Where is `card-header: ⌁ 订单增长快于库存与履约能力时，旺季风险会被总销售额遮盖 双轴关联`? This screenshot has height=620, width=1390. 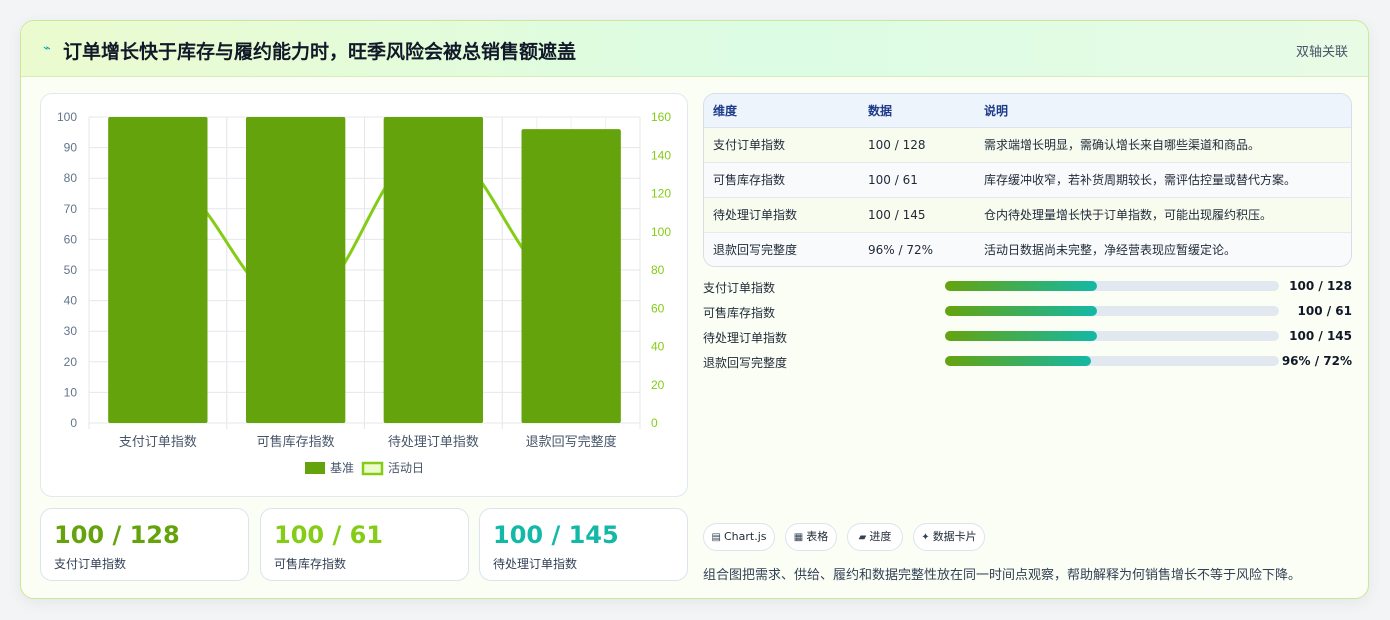
card-header: ⌁ 订单增长快于库存与履约能力时，旺季风险会被总销售额遮盖 双轴关联 is located at coordinates (694, 49).